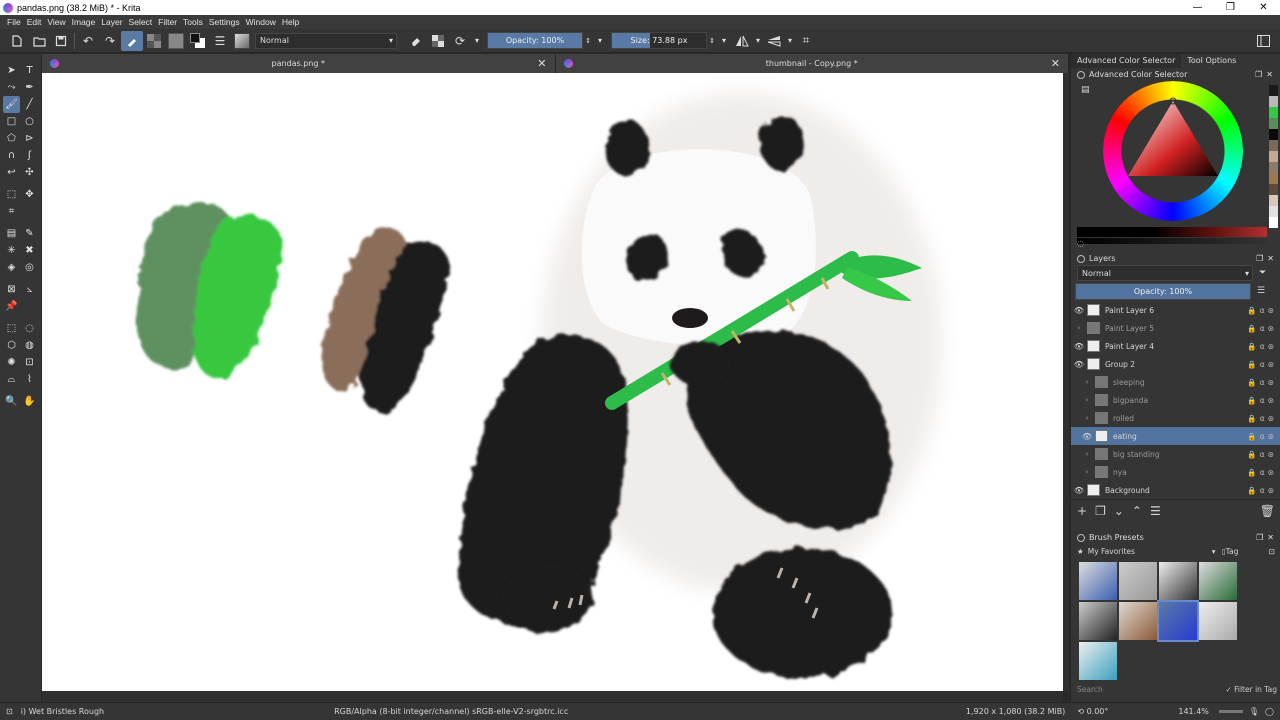  What do you see at coordinates (1092, 711) in the screenshot?
I see `rotation-control: ⟲ 0.00°` at bounding box center [1092, 711].